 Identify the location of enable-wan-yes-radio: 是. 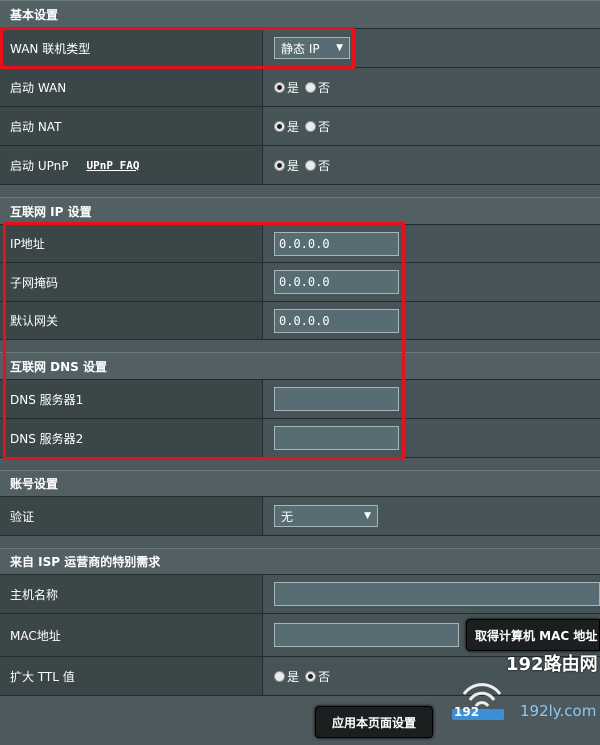
(286, 87).